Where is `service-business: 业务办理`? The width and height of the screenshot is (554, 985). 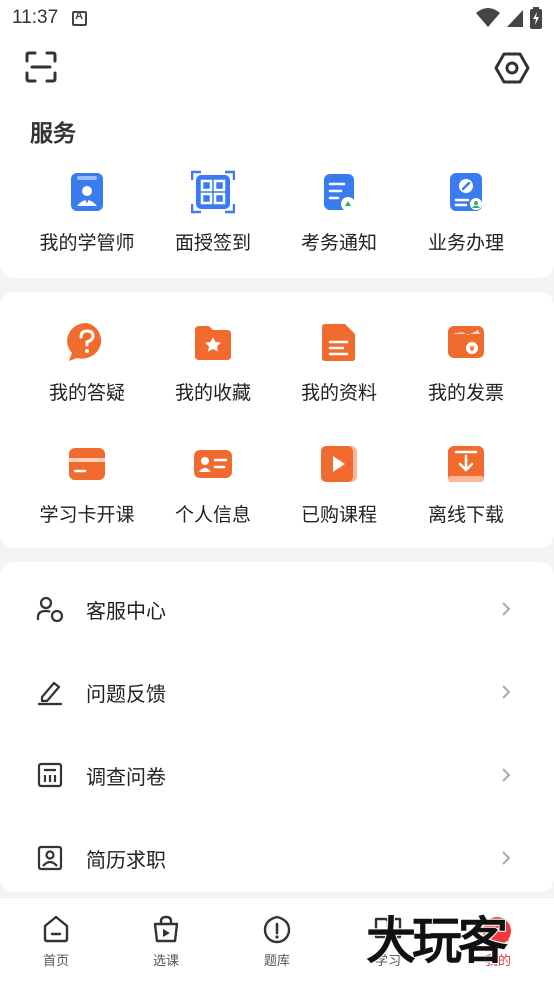 service-business: 业务办理 is located at coordinates (466, 212).